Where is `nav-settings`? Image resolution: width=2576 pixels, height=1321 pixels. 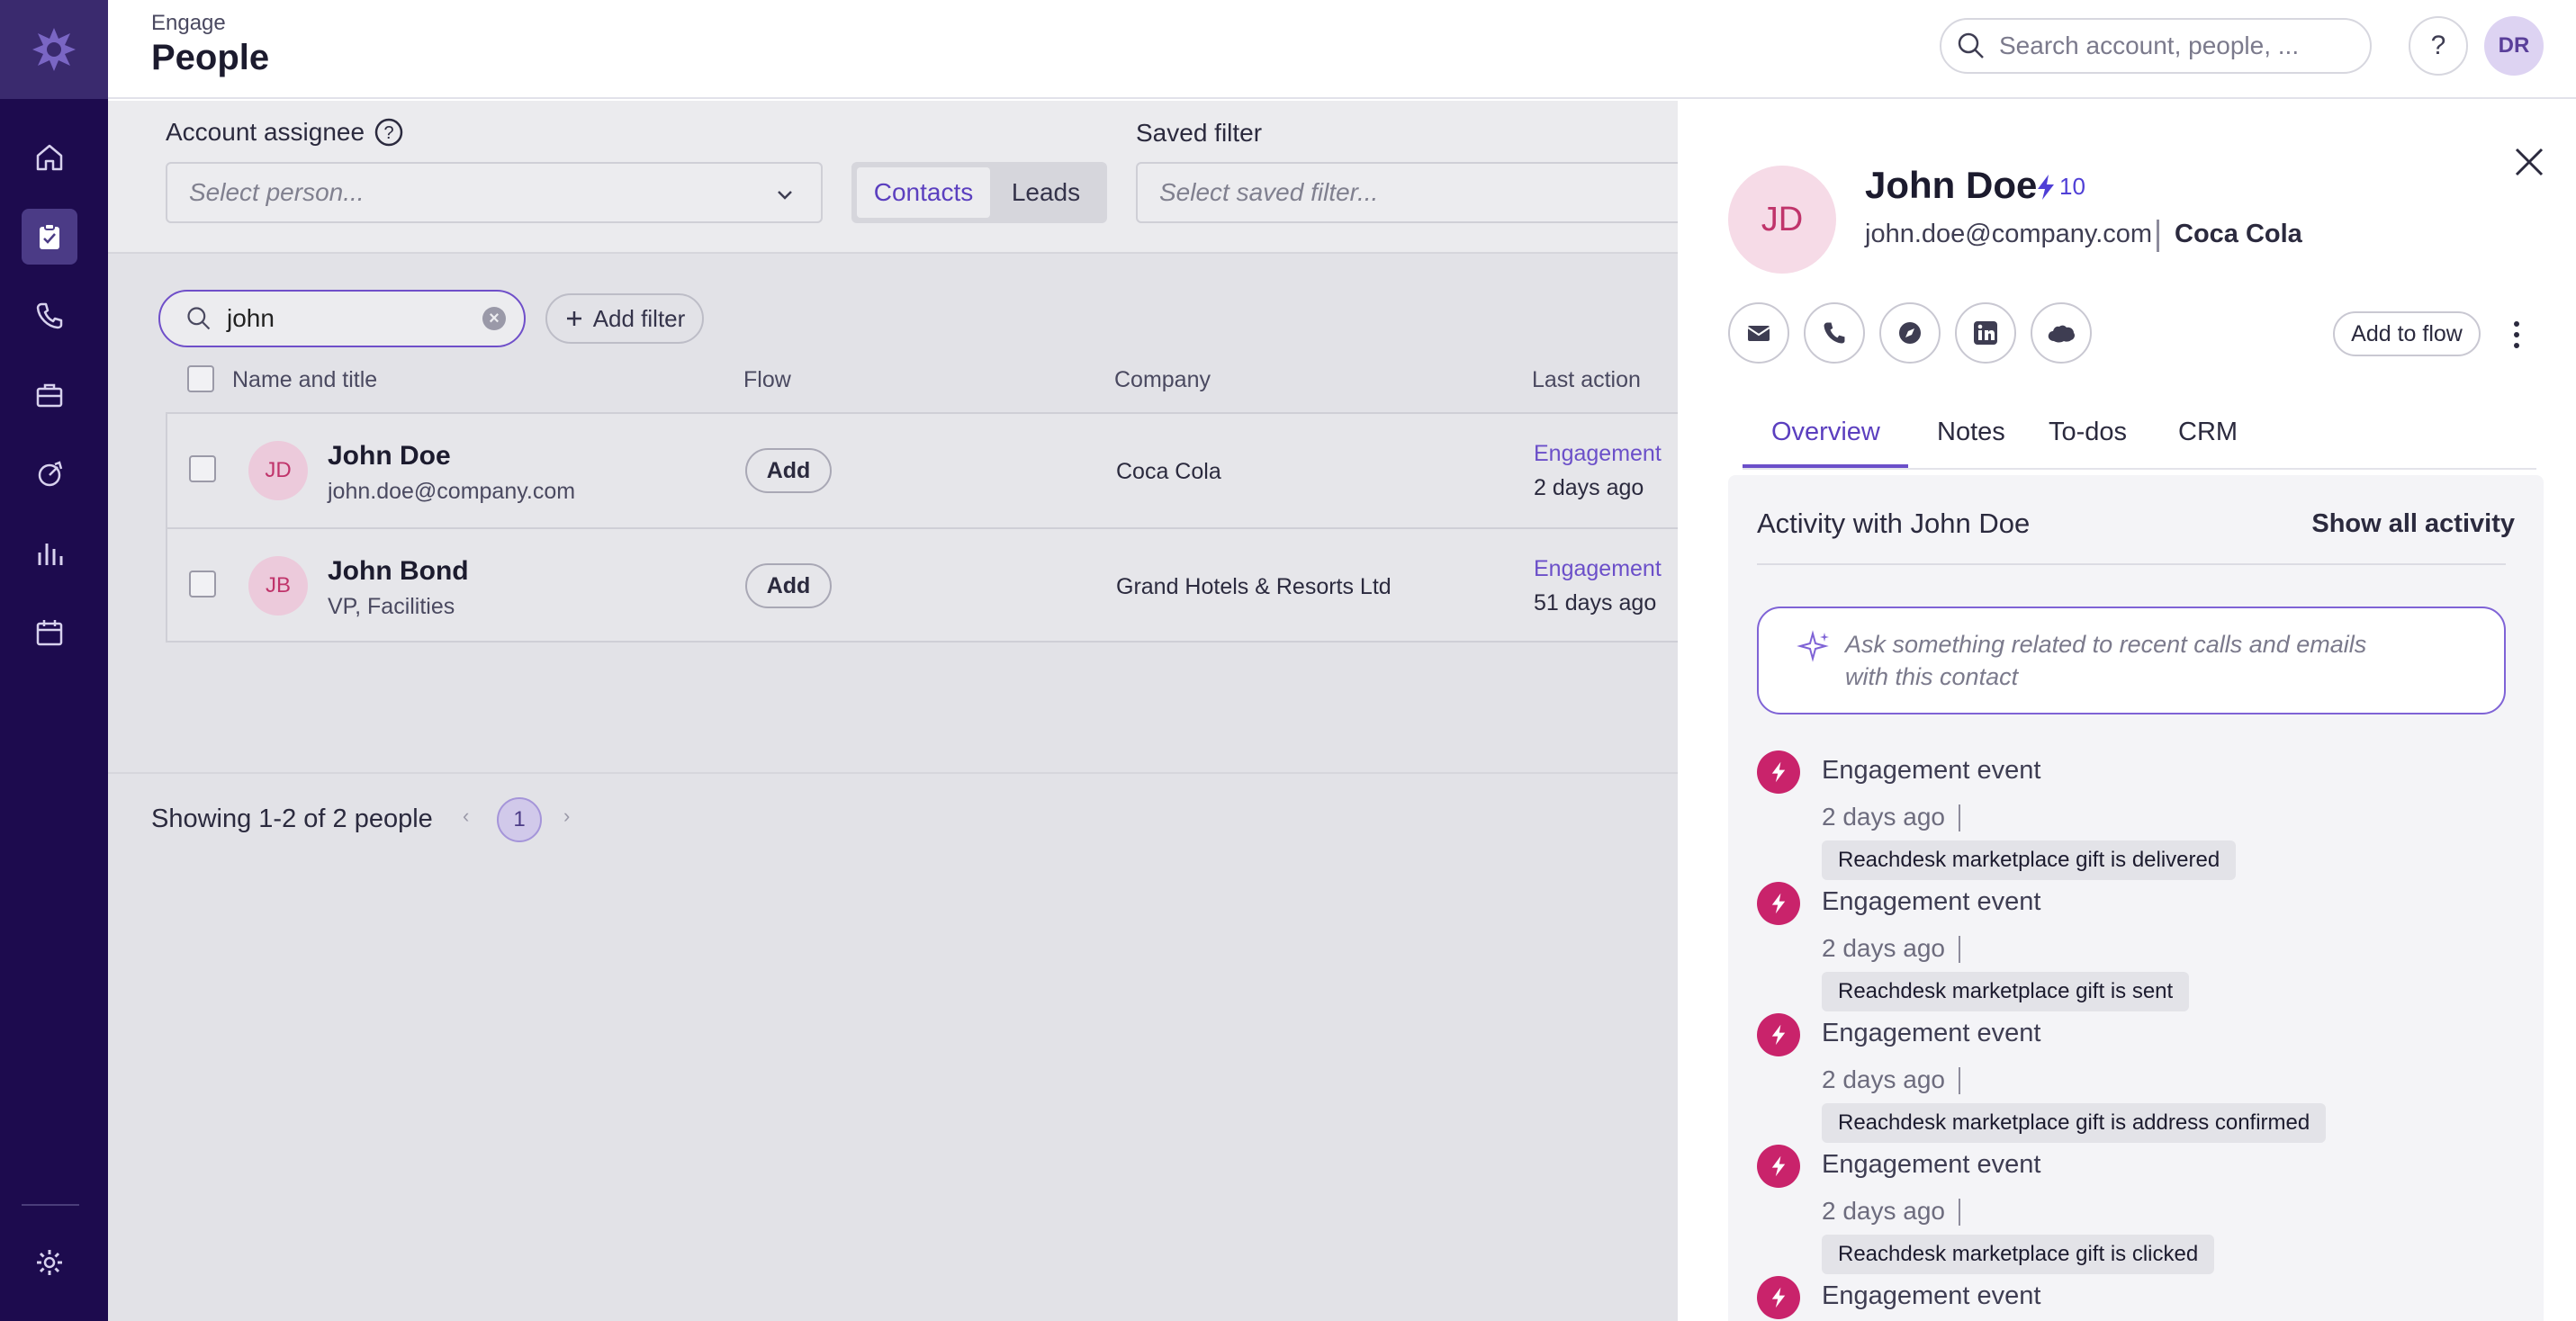 nav-settings is located at coordinates (49, 1263).